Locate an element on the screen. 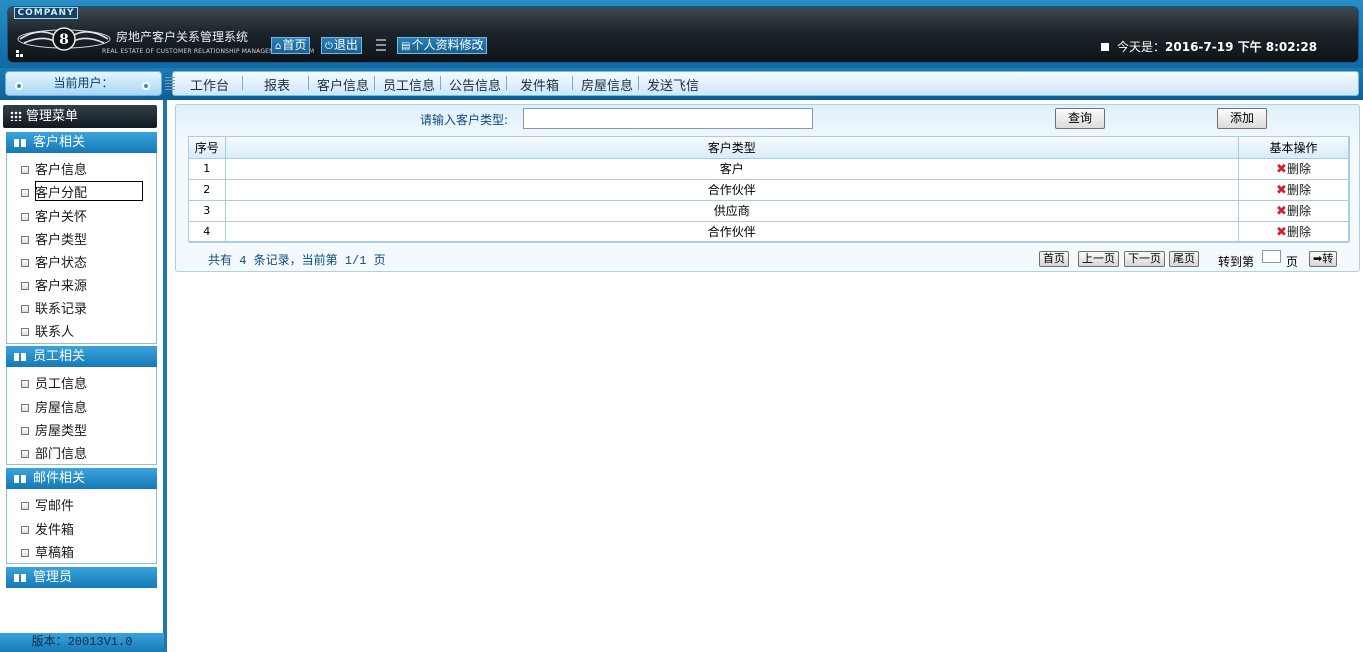  sidebar-item-customer-info: 客户信息 is located at coordinates (54, 168).